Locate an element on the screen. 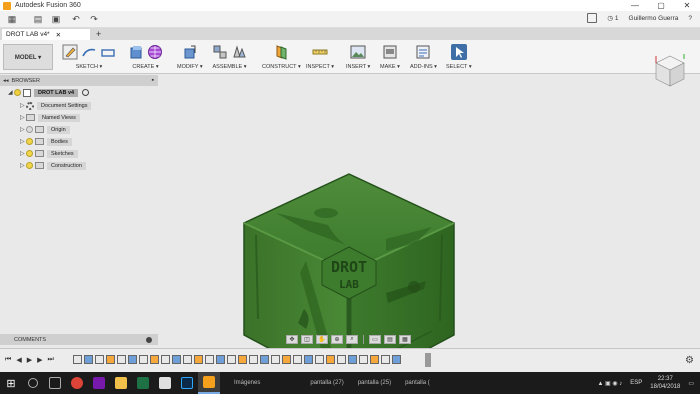 This screenshot has width=700, height=394. tree-root-node: ◢ DROT LAB v4 is located at coordinates (49, 92).